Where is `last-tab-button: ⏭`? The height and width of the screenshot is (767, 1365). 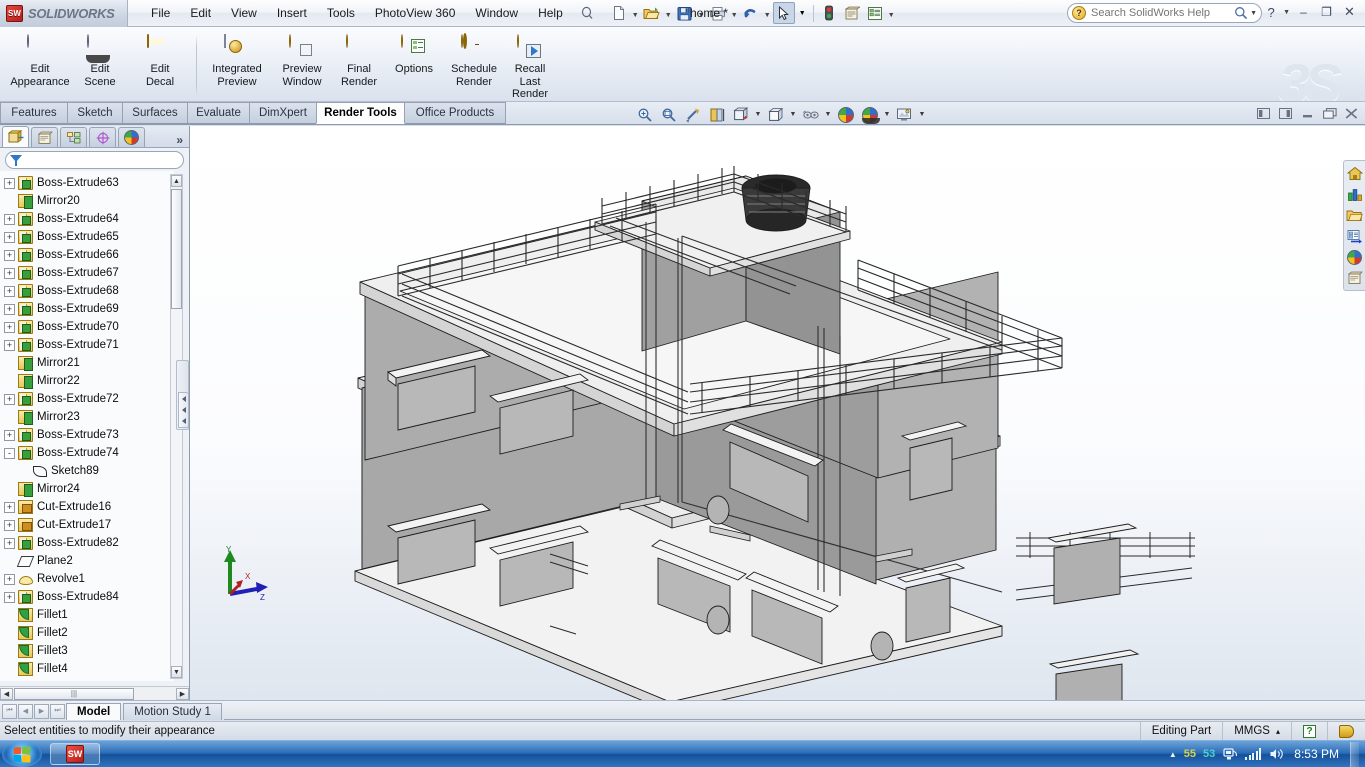 last-tab-button: ⏭ is located at coordinates (57, 711).